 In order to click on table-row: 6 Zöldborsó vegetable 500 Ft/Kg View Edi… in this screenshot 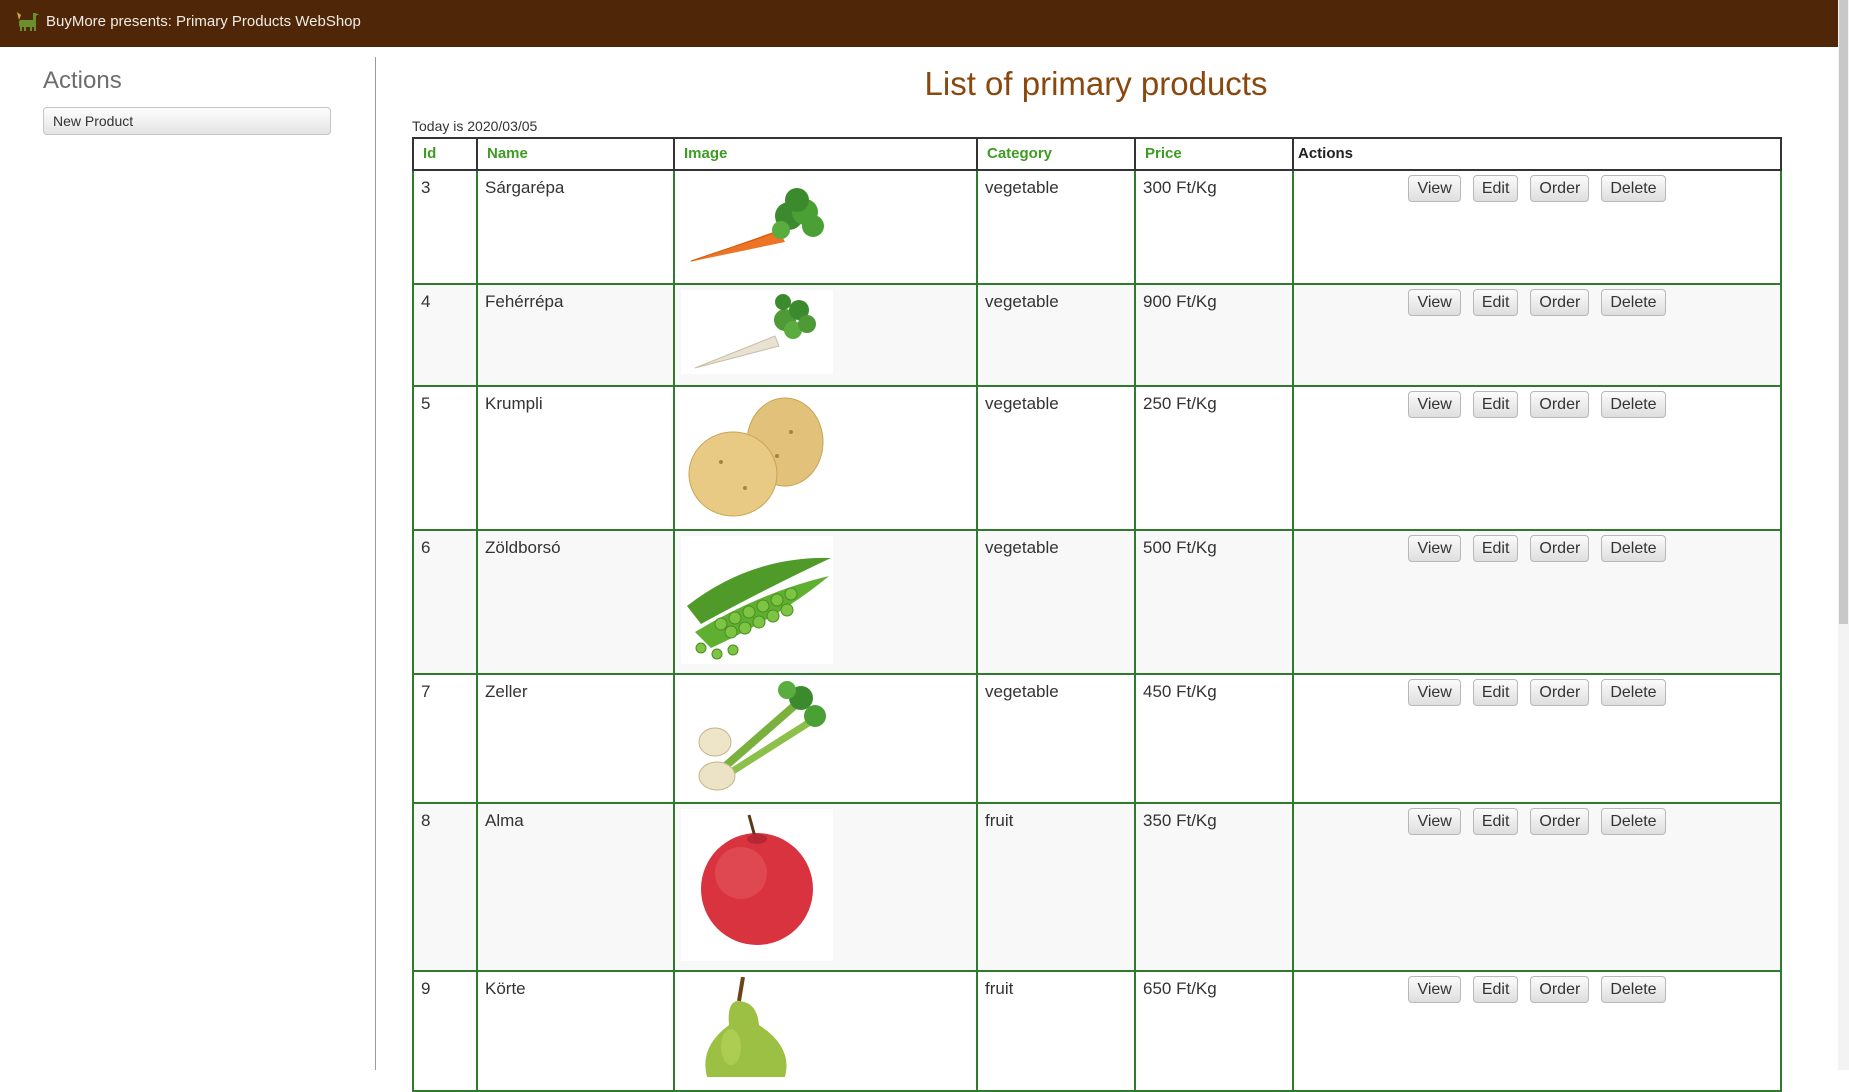, I will do `click(1097, 602)`.